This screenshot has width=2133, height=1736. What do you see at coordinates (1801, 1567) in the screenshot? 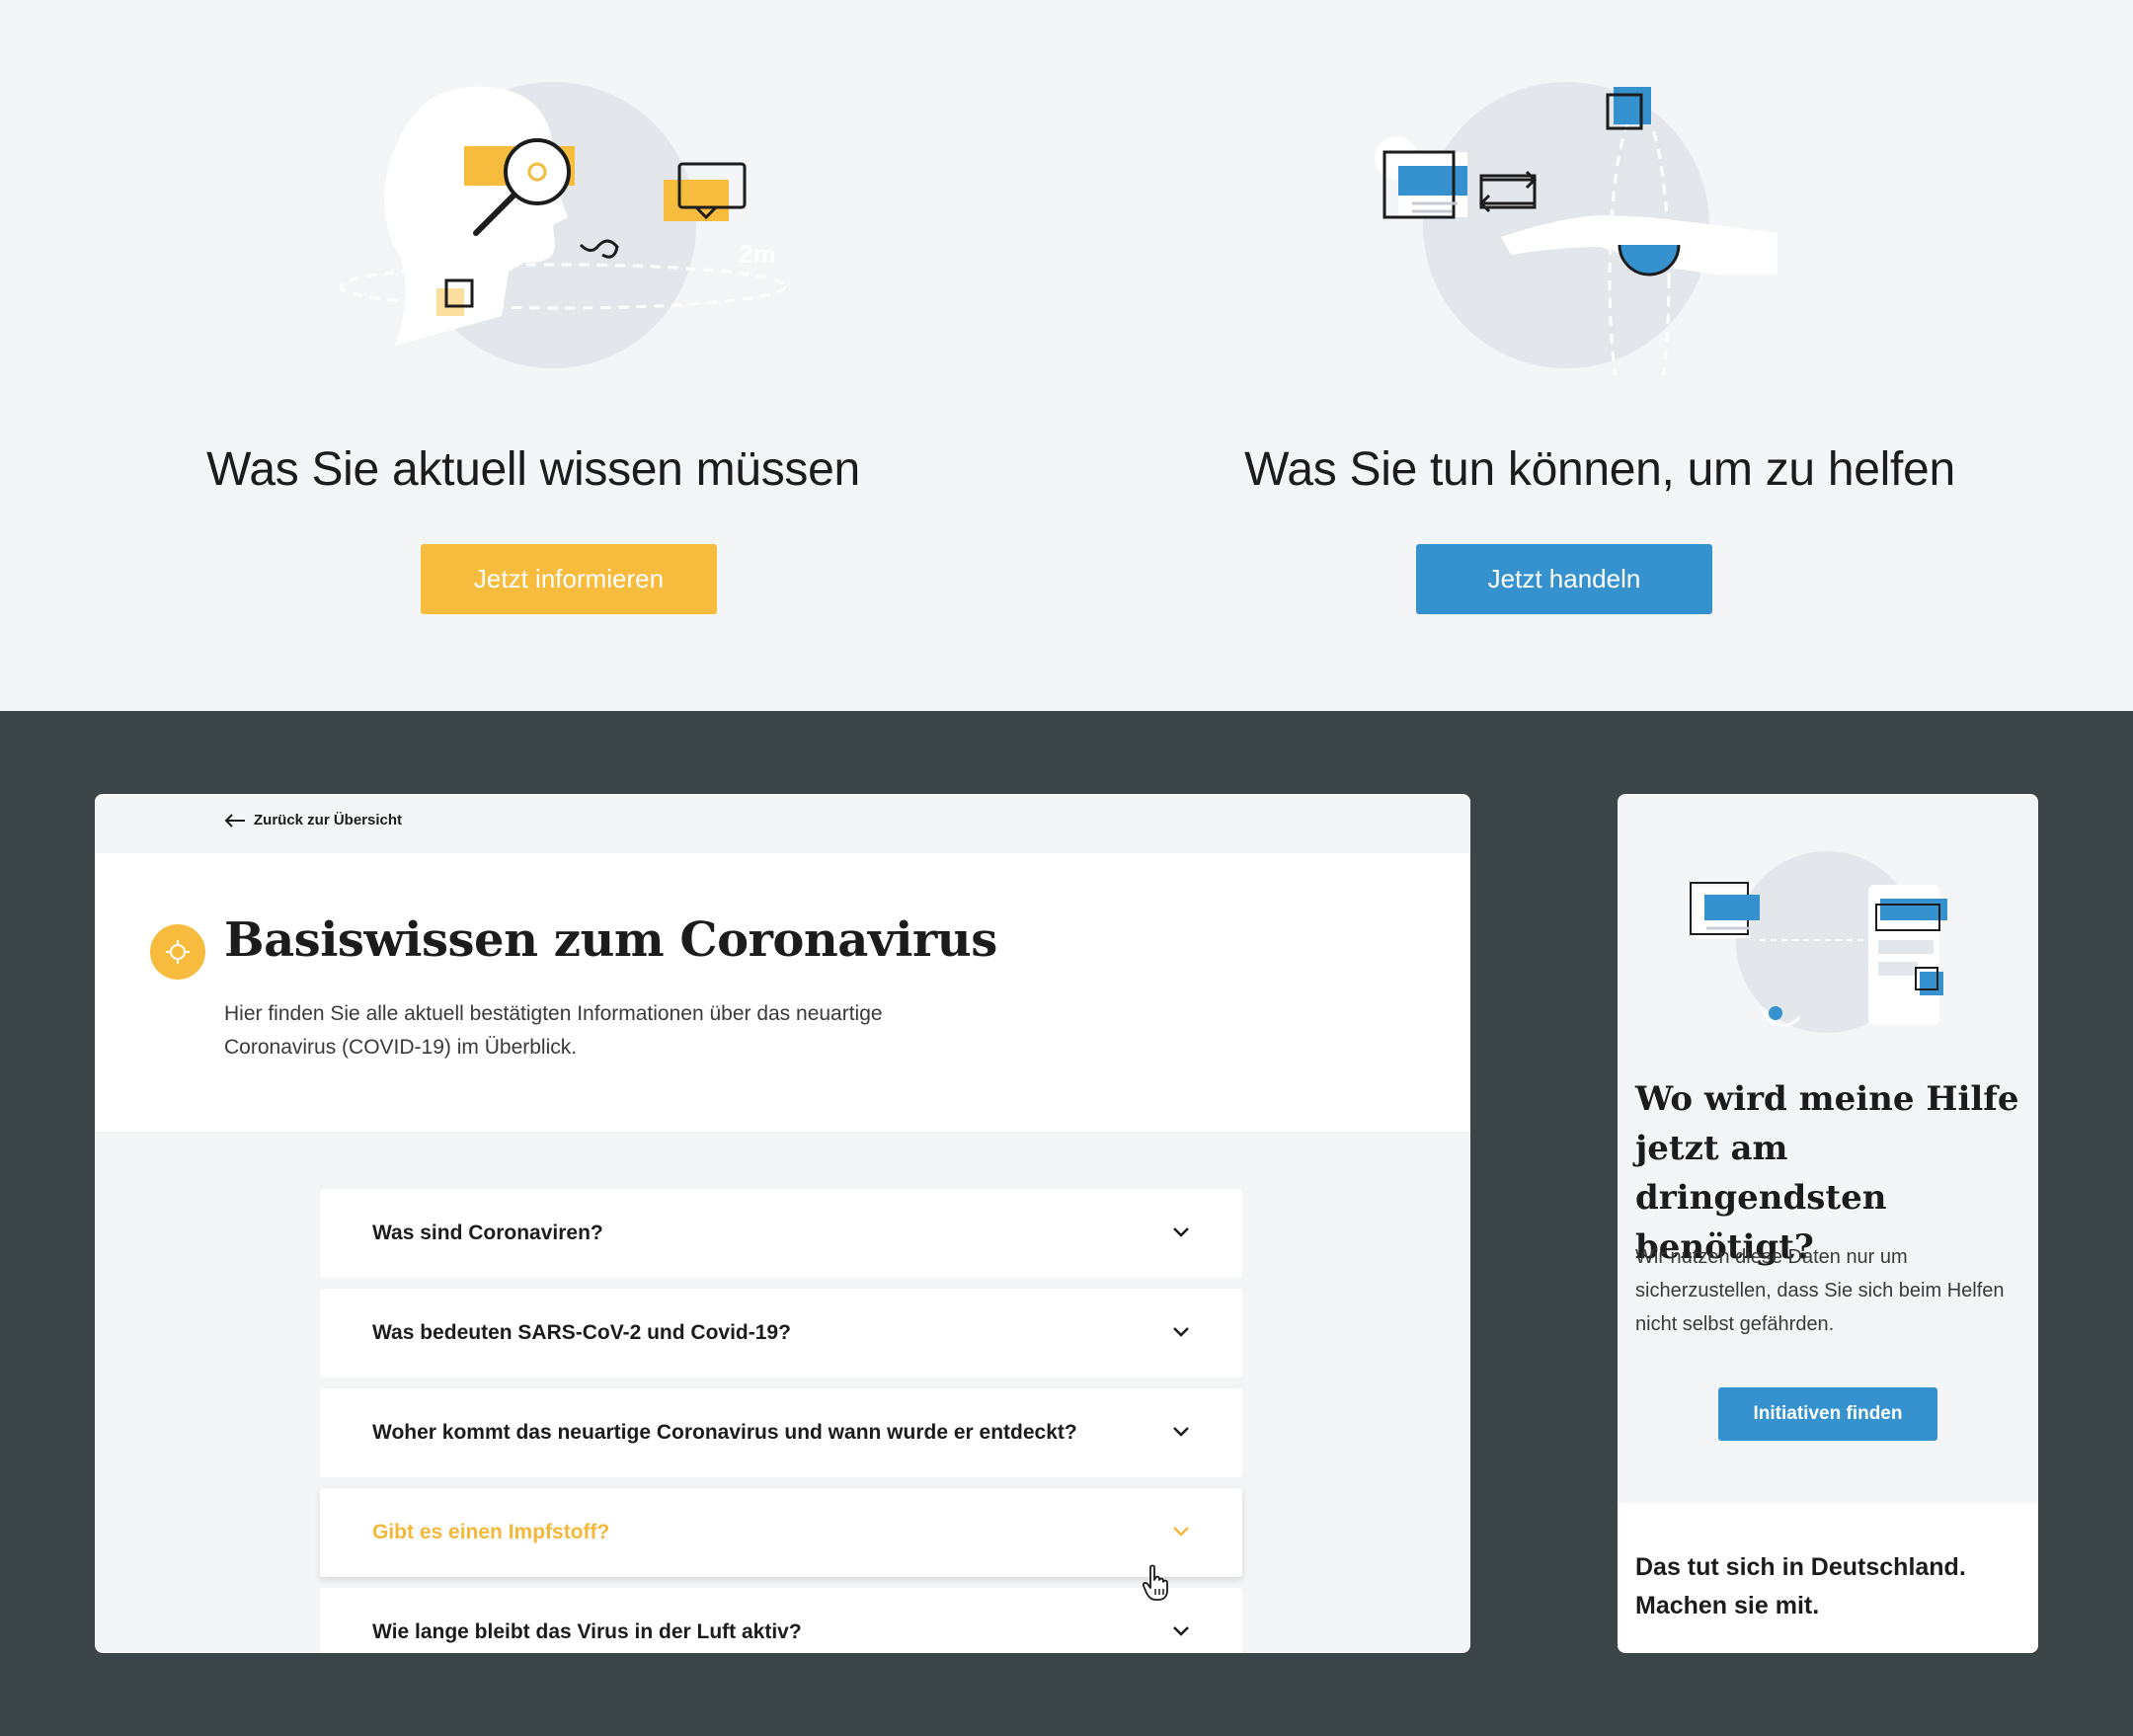
I see `footer-line-1: Das tut sich in Deutschland.` at bounding box center [1801, 1567].